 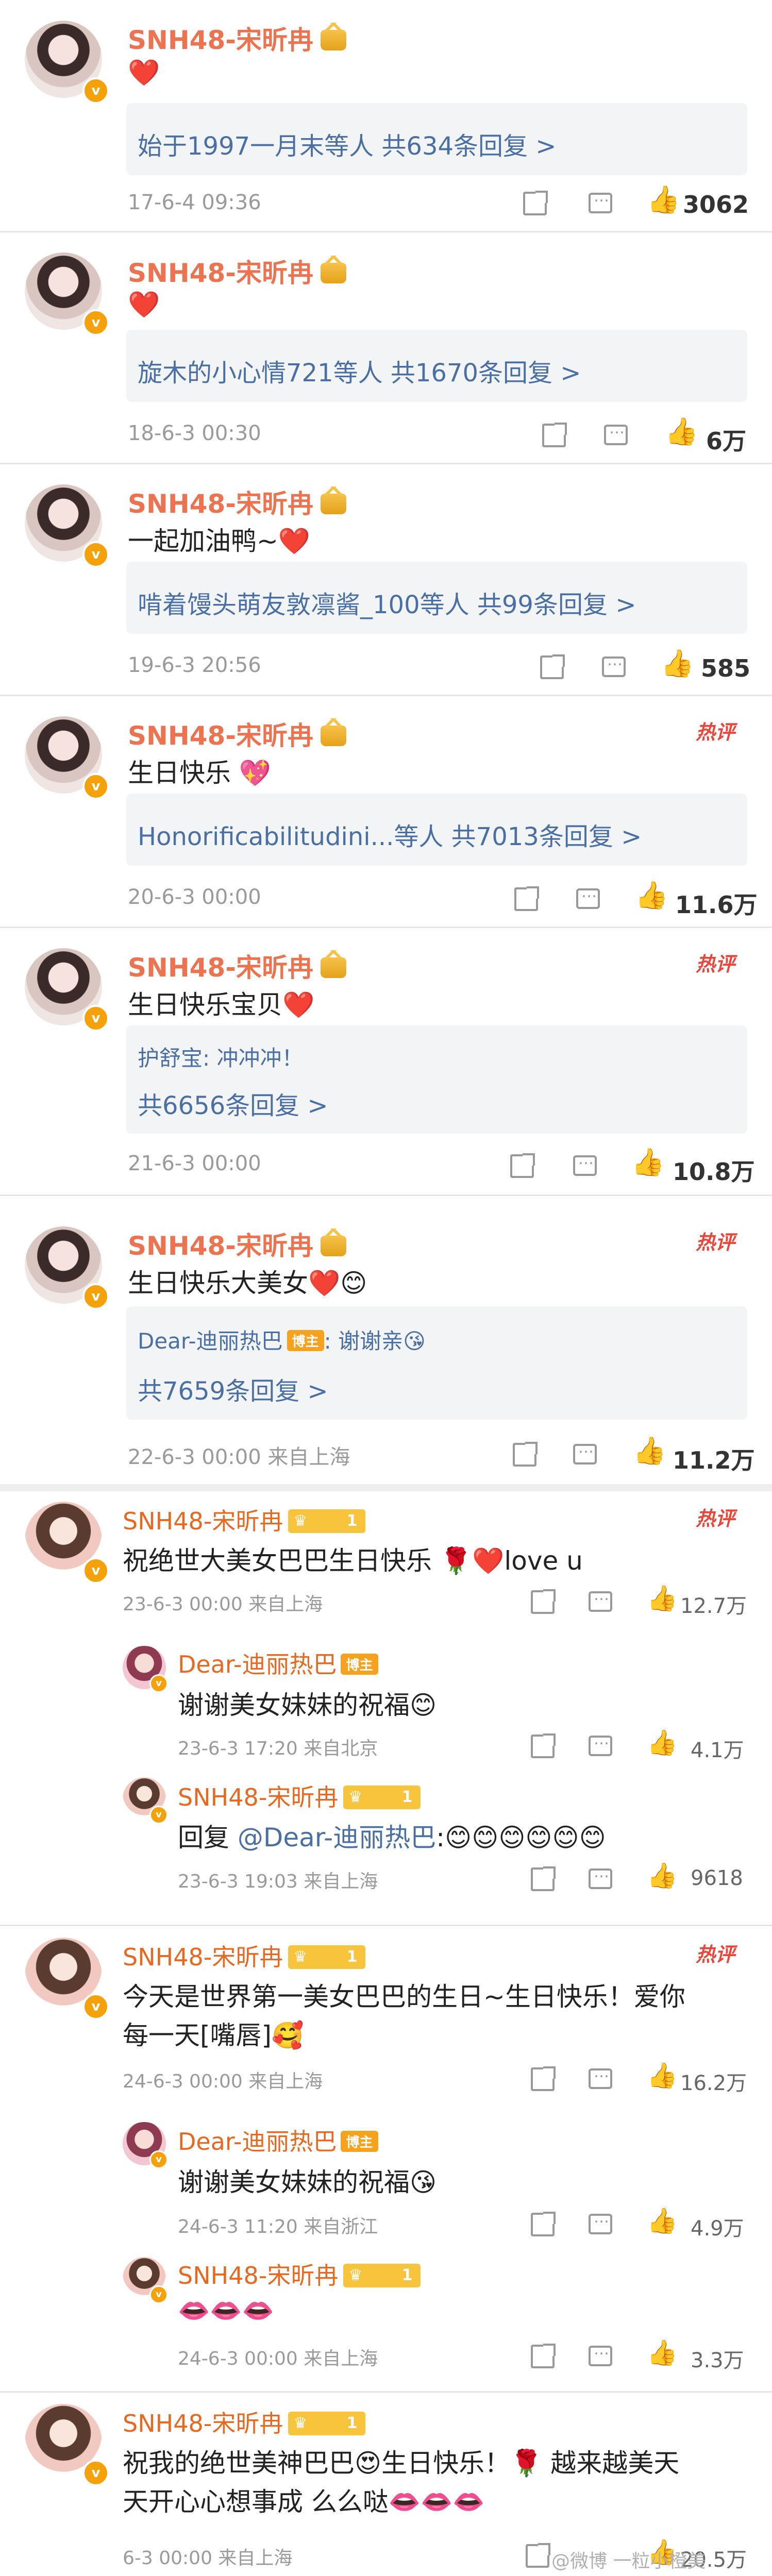 I want to click on reply-text: 回复 @Dear-迪丽热巴:😊😊😊😊😊😊, so click(x=392, y=1835).